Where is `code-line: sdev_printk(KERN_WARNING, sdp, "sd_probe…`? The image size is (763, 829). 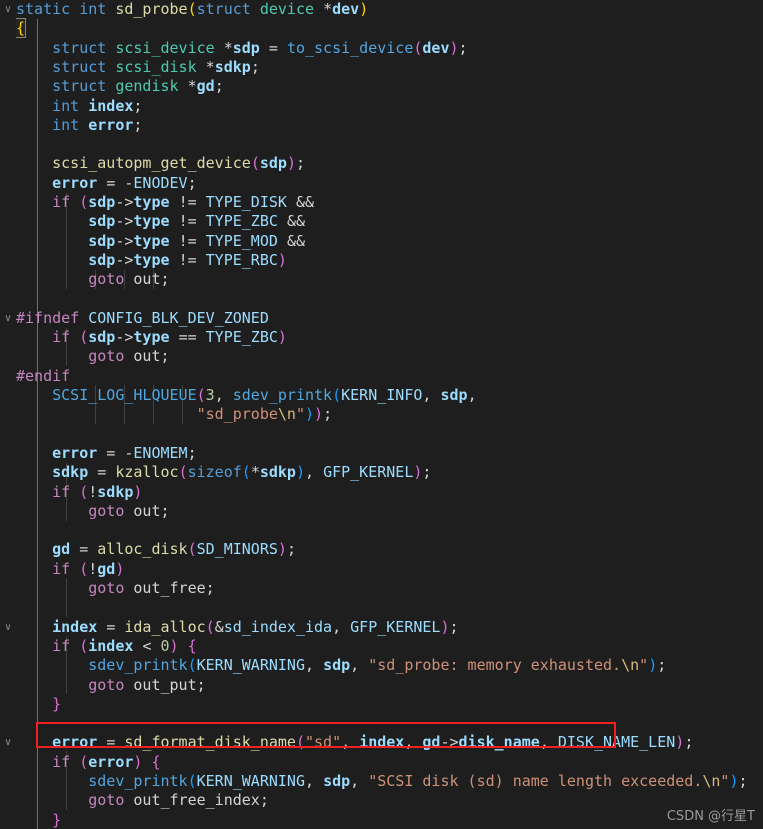
code-line: sdev_printk(KERN_WARNING, sdp, "sd_probe… is located at coordinates (333, 665).